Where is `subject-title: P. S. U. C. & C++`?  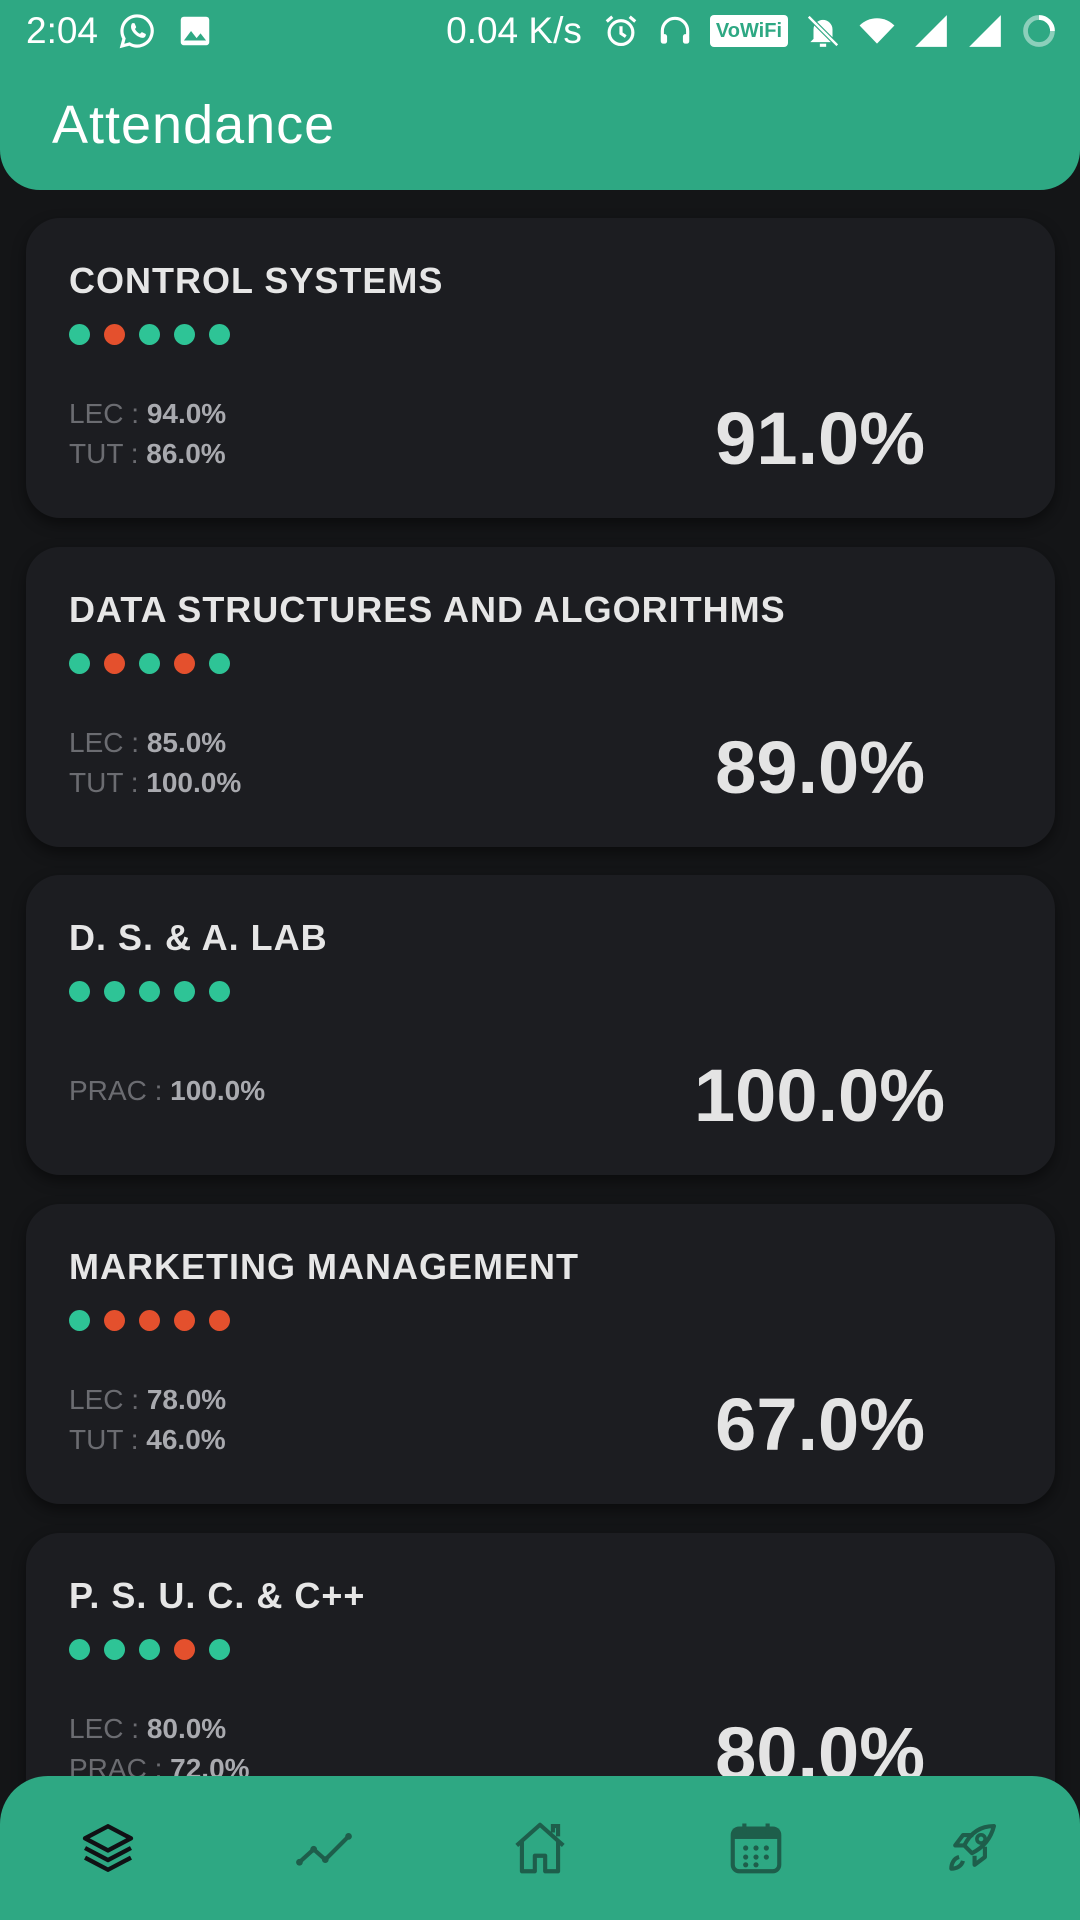 subject-title: P. S. U. C. & C++ is located at coordinates (217, 1595).